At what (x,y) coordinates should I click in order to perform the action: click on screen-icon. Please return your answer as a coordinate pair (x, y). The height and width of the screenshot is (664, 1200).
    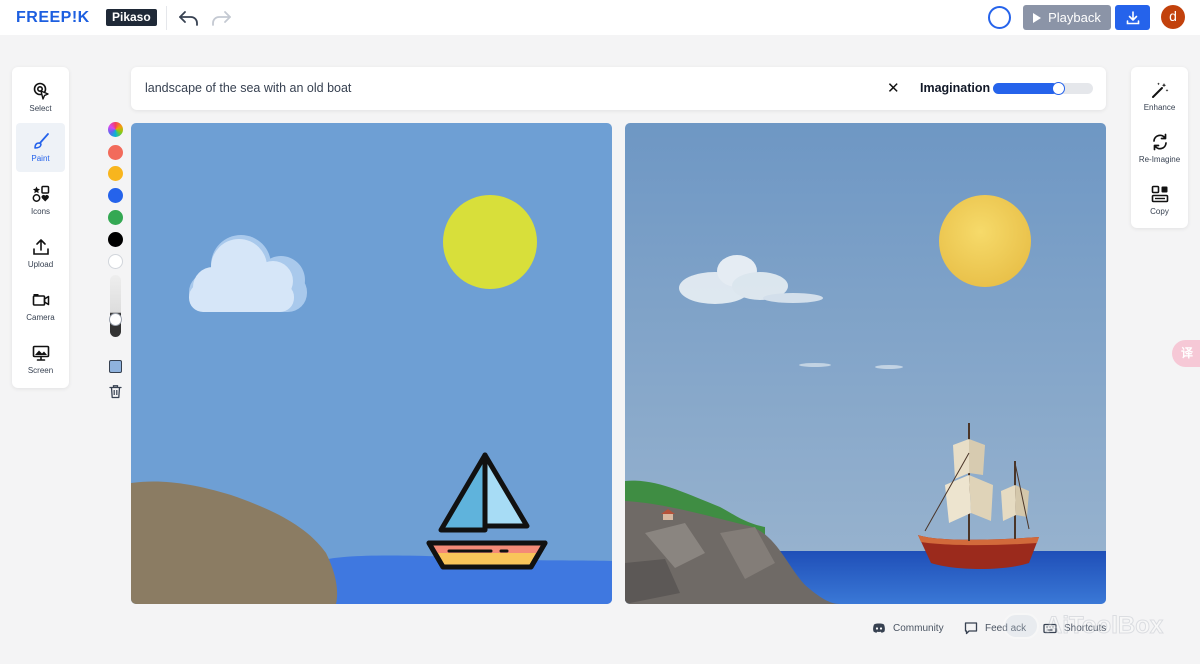
    Looking at the image, I should click on (40, 353).